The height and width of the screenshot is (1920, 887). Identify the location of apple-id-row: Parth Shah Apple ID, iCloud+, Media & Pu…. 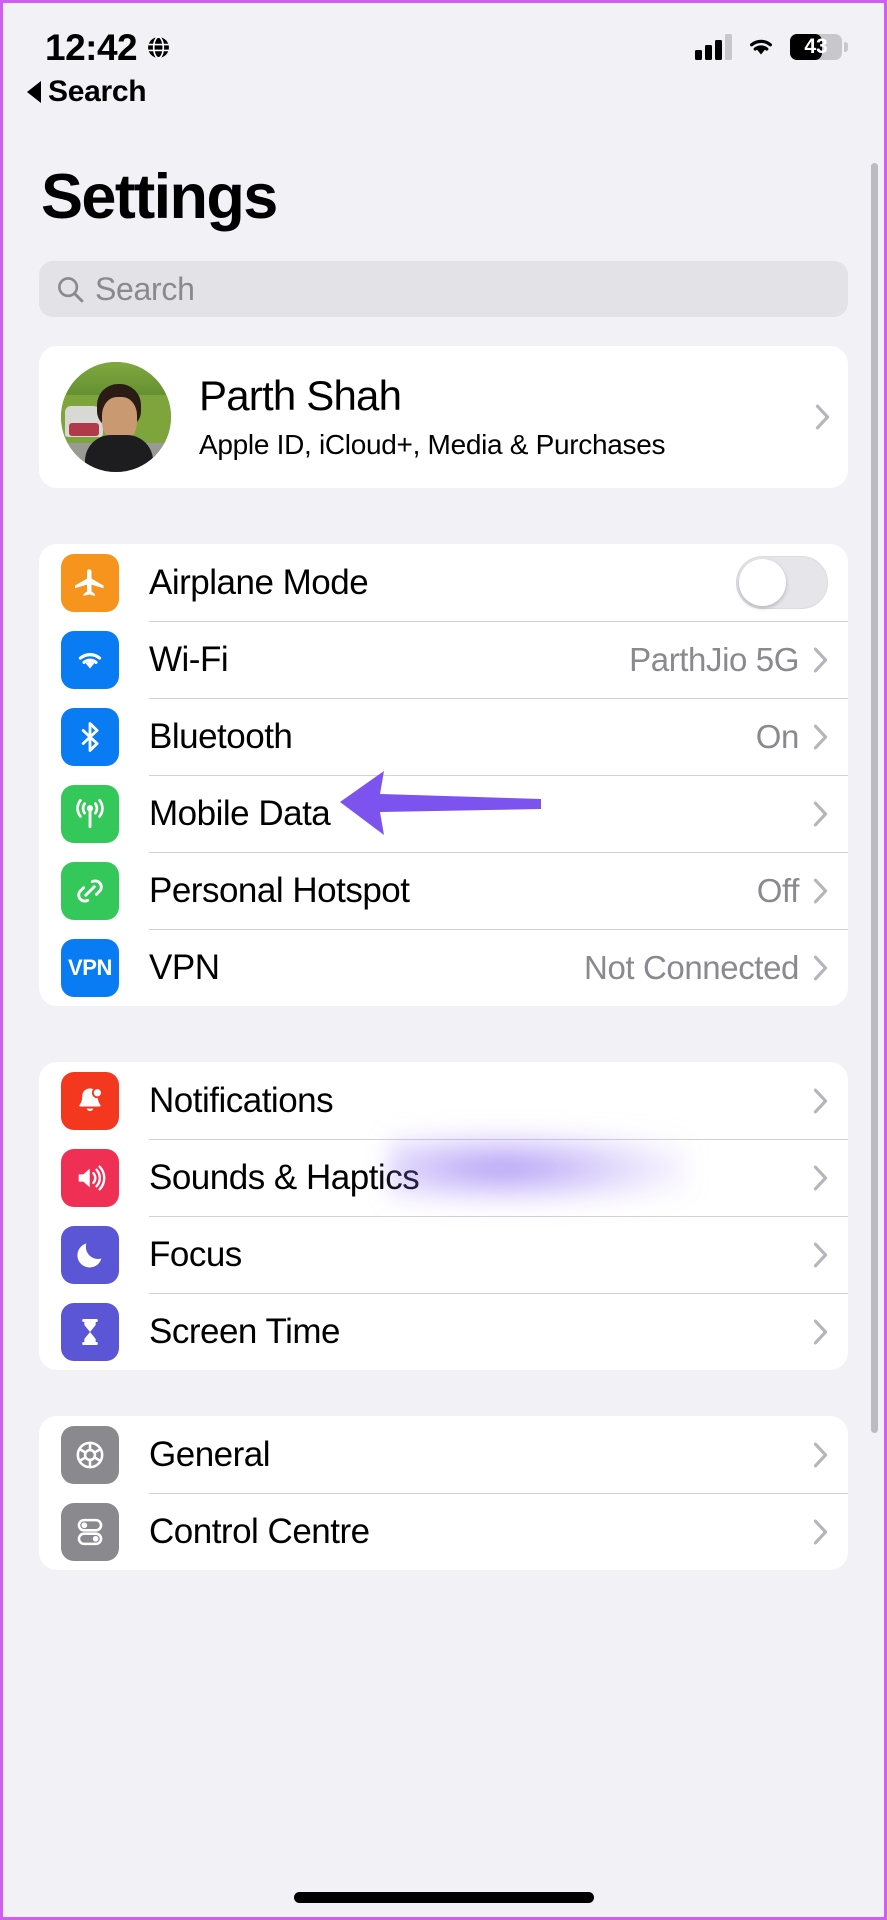
(443, 417).